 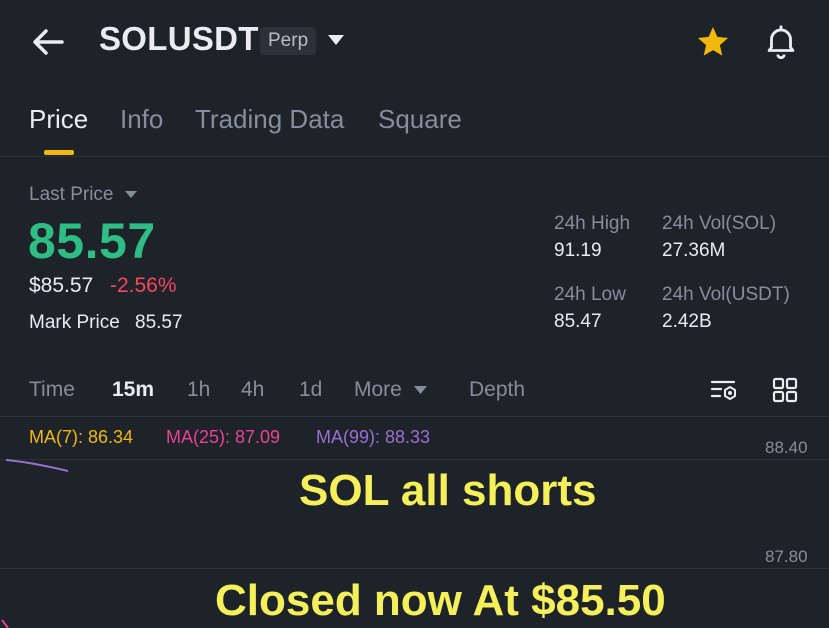 I want to click on favorite-button, so click(x=713, y=44).